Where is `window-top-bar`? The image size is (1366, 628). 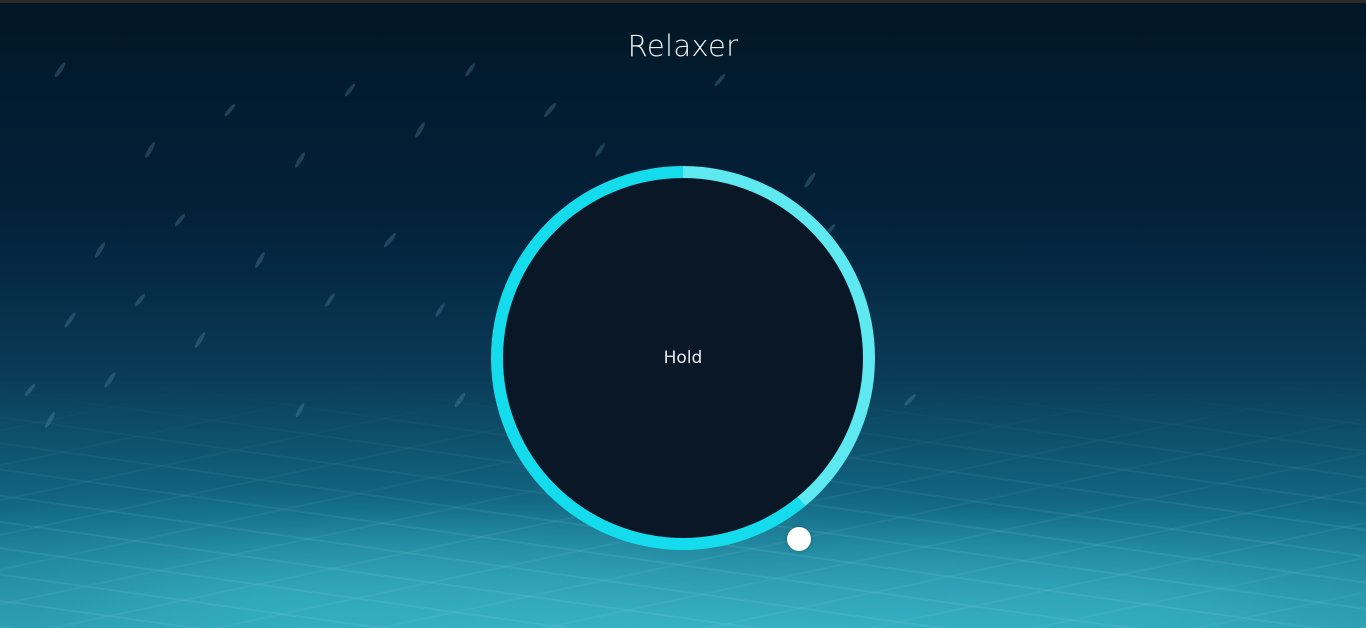
window-top-bar is located at coordinates (683, 1).